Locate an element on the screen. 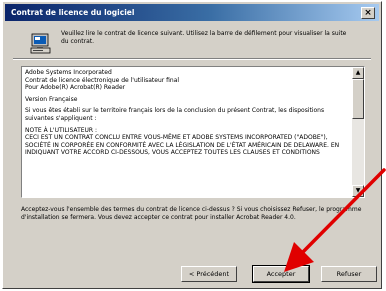 This screenshot has width=386, height=291. window-title: Contrat de licence du logiciel is located at coordinates (73, 12).